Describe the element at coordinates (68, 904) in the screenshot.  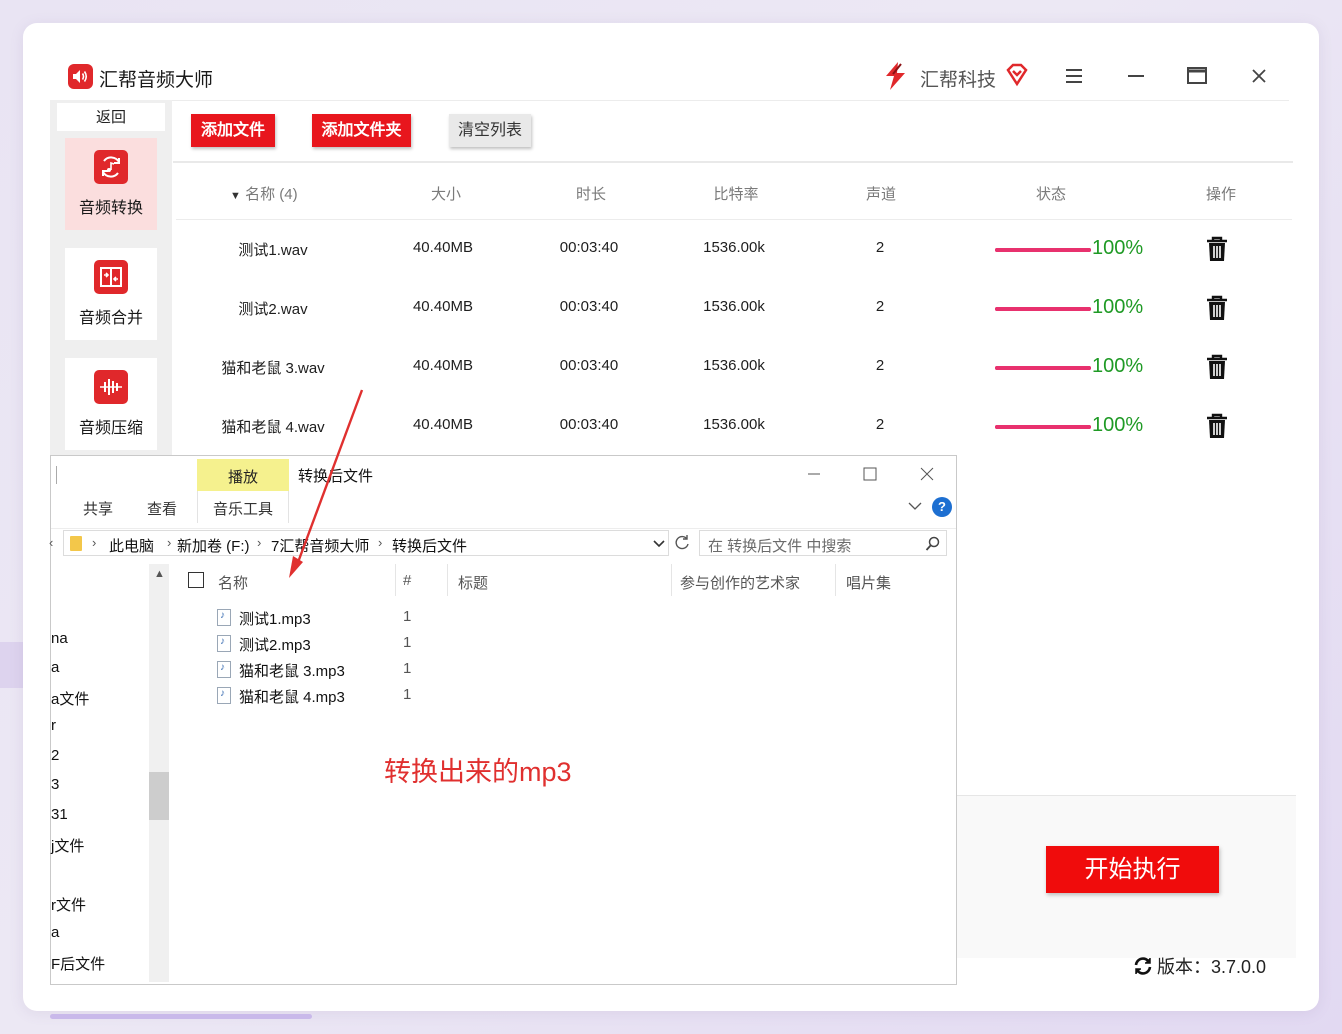
I see `nav-item: r文件` at that location.